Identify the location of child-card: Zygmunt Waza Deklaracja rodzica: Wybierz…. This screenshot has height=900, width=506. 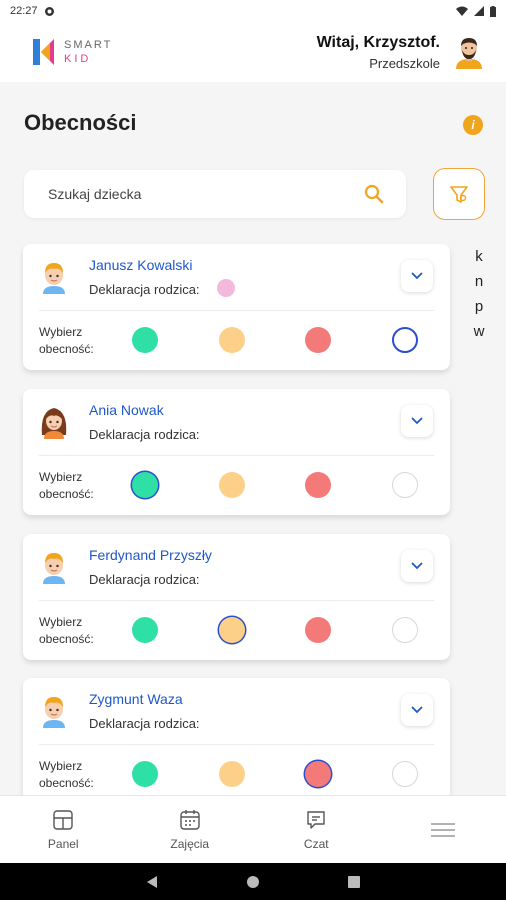
(236, 741).